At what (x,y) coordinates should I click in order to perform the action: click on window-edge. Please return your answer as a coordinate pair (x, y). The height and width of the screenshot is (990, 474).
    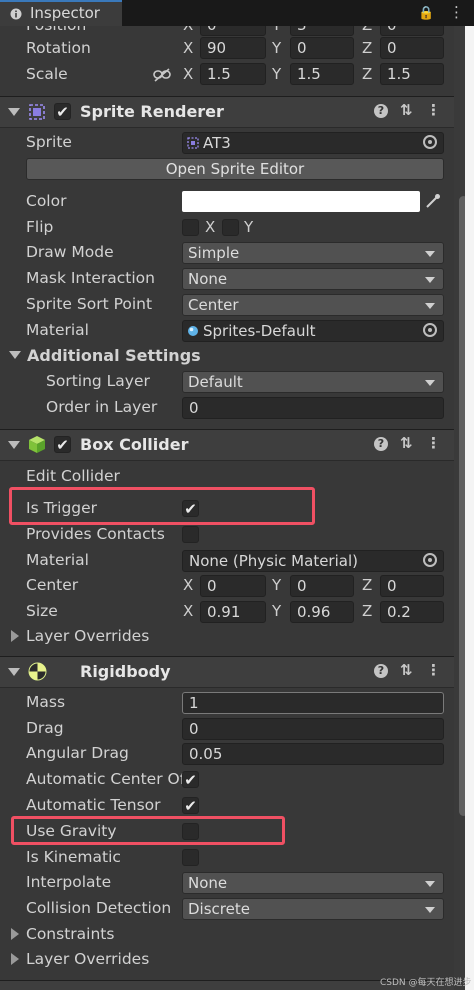
    Looking at the image, I should click on (469, 508).